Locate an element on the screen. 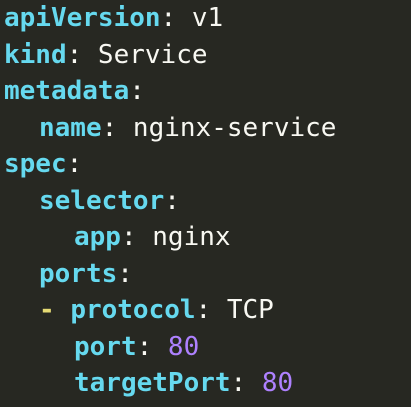 The width and height of the screenshot is (411, 407). code-line-spec: spec: is located at coordinates (205, 164).